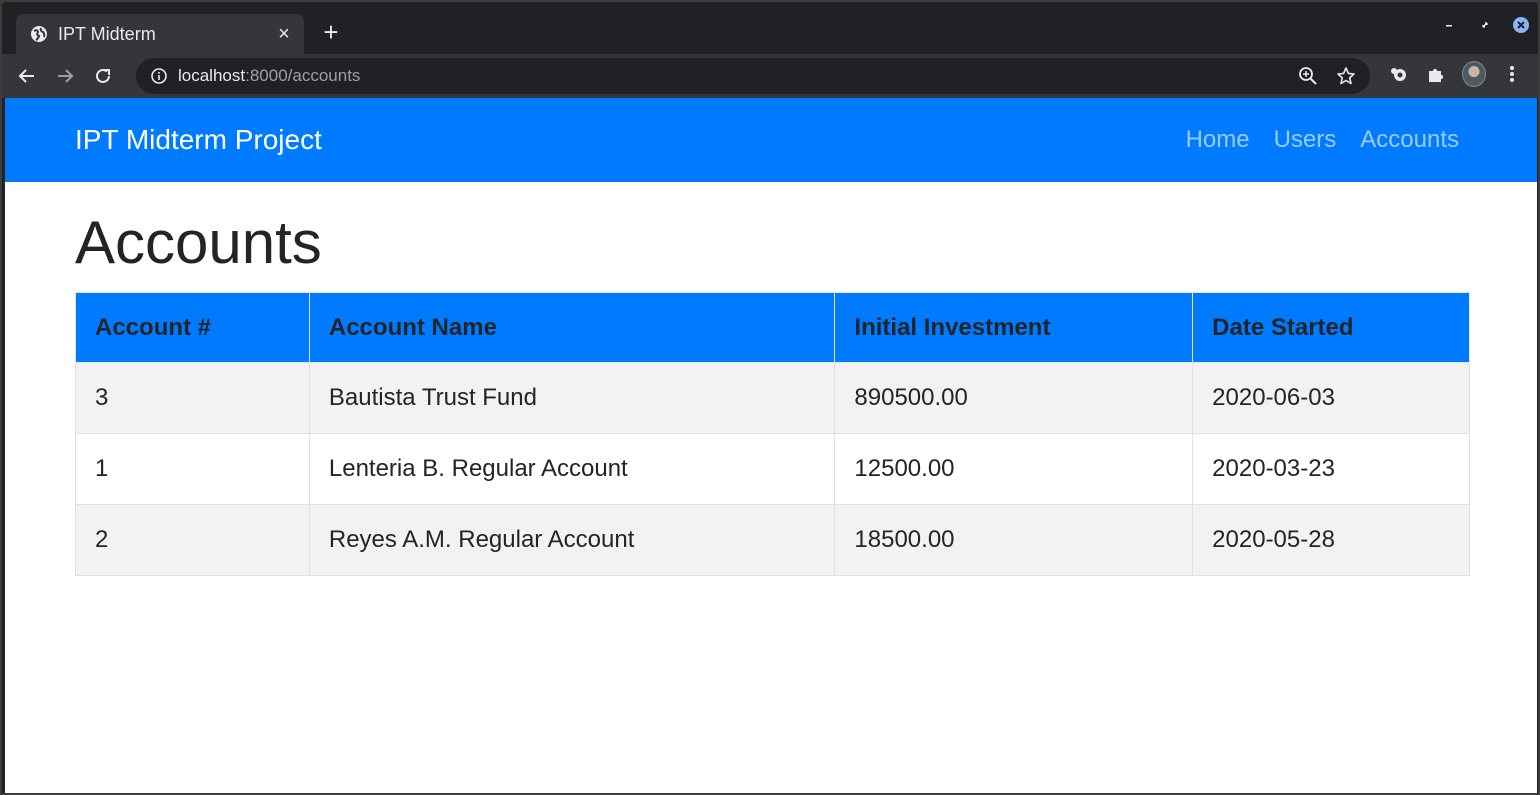  I want to click on zoom-icon, so click(1308, 76).